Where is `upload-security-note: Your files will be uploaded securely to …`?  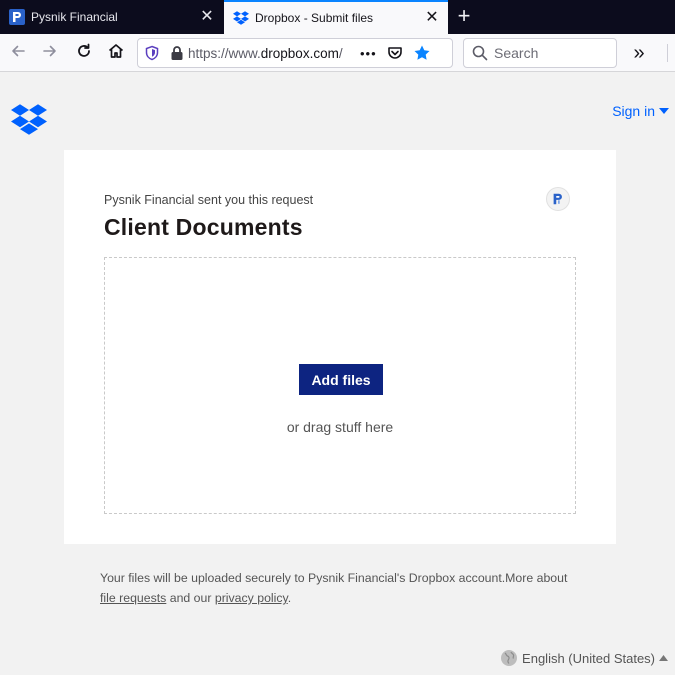 upload-security-note: Your files will be uploaded securely to … is located at coordinates (340, 588).